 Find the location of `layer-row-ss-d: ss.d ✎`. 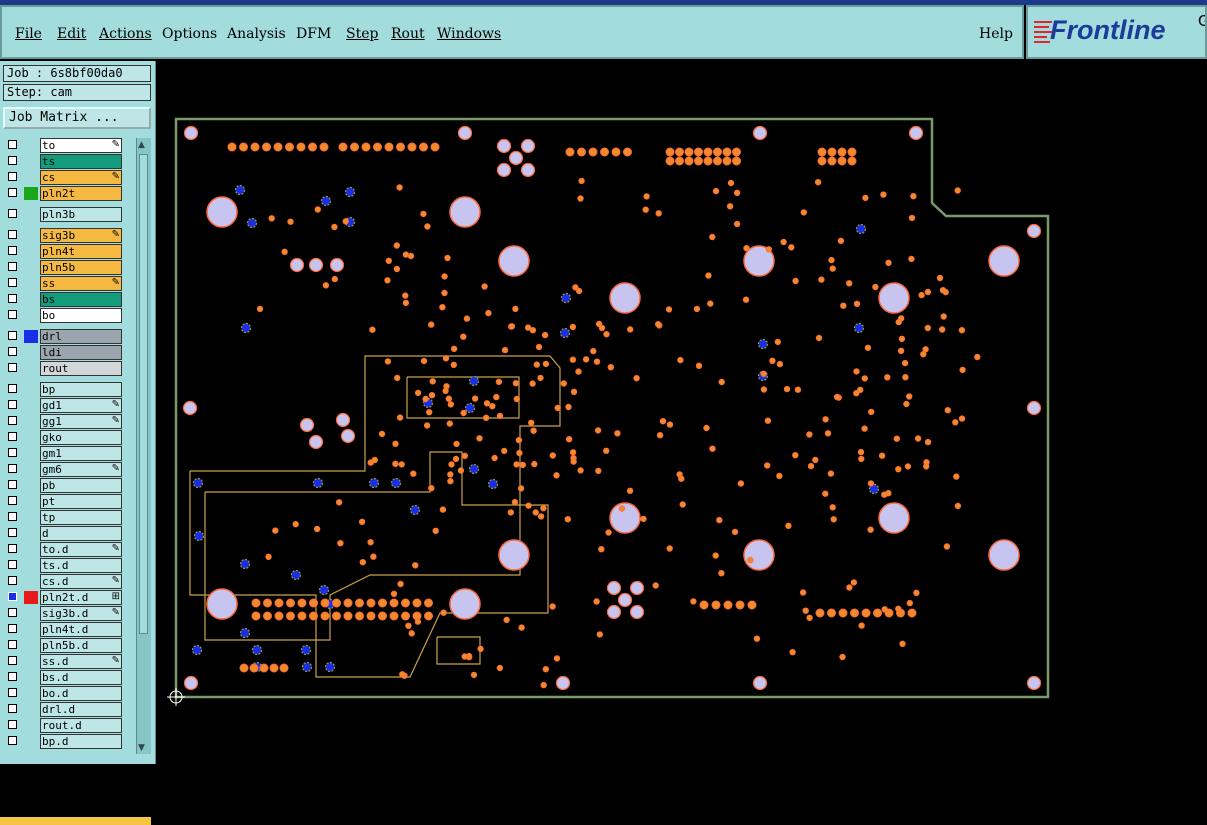

layer-row-ss-d: ss.d ✎ is located at coordinates (64, 661).